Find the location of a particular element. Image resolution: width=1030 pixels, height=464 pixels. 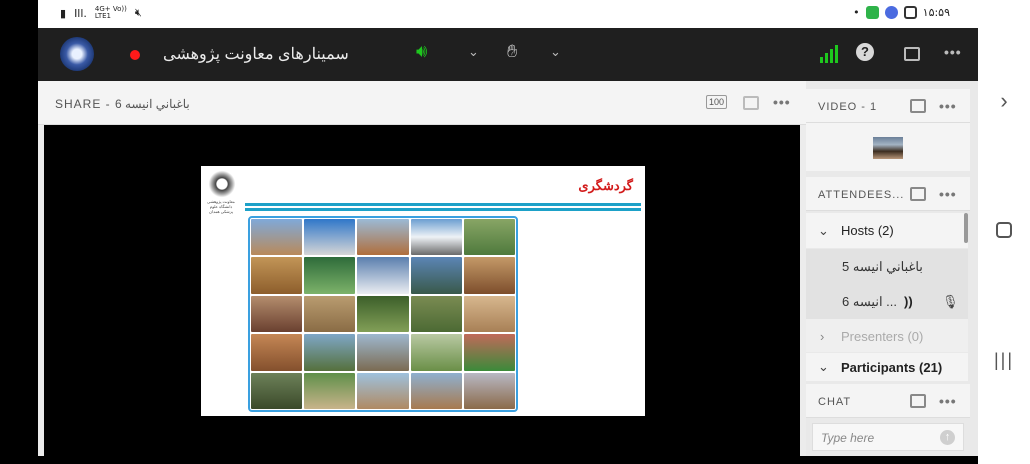

speaking-icon: )) is located at coordinates (908, 301).